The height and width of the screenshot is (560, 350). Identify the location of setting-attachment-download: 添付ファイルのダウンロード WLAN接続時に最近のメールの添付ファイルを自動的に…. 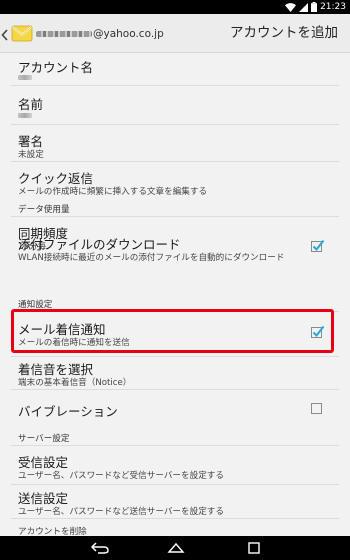
(175, 256).